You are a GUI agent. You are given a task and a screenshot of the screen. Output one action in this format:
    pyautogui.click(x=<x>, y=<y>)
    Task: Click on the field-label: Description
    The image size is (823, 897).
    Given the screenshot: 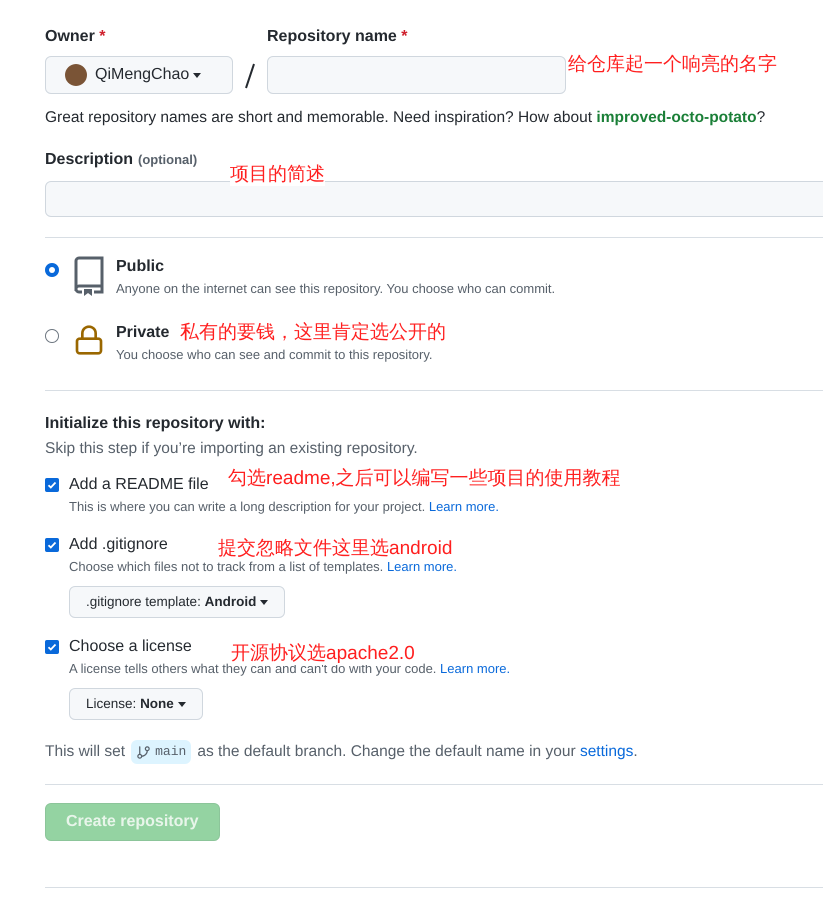 What is the action you would take?
    pyautogui.click(x=89, y=160)
    